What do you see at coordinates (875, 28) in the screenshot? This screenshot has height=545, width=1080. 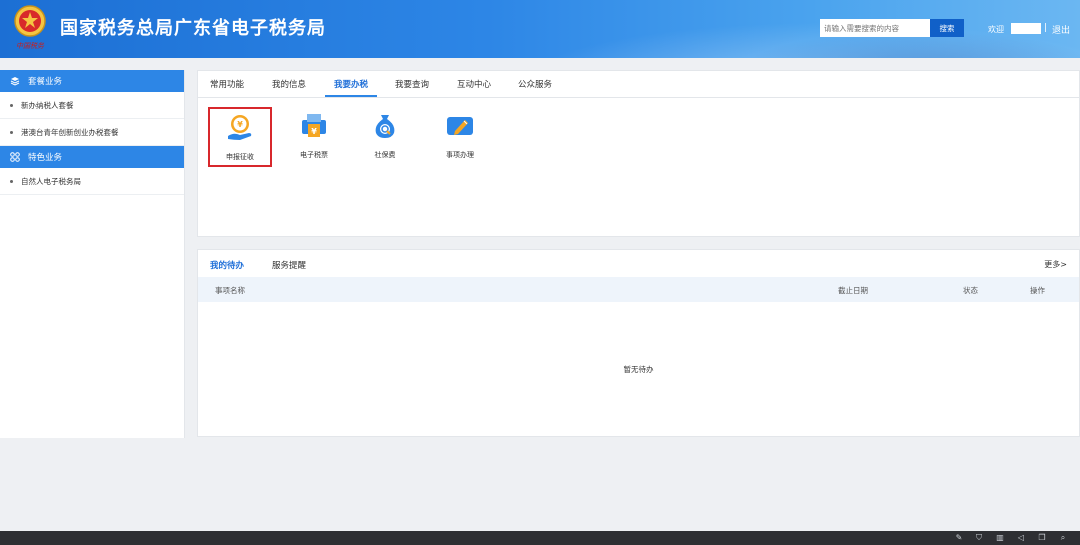 I see `search-input` at bounding box center [875, 28].